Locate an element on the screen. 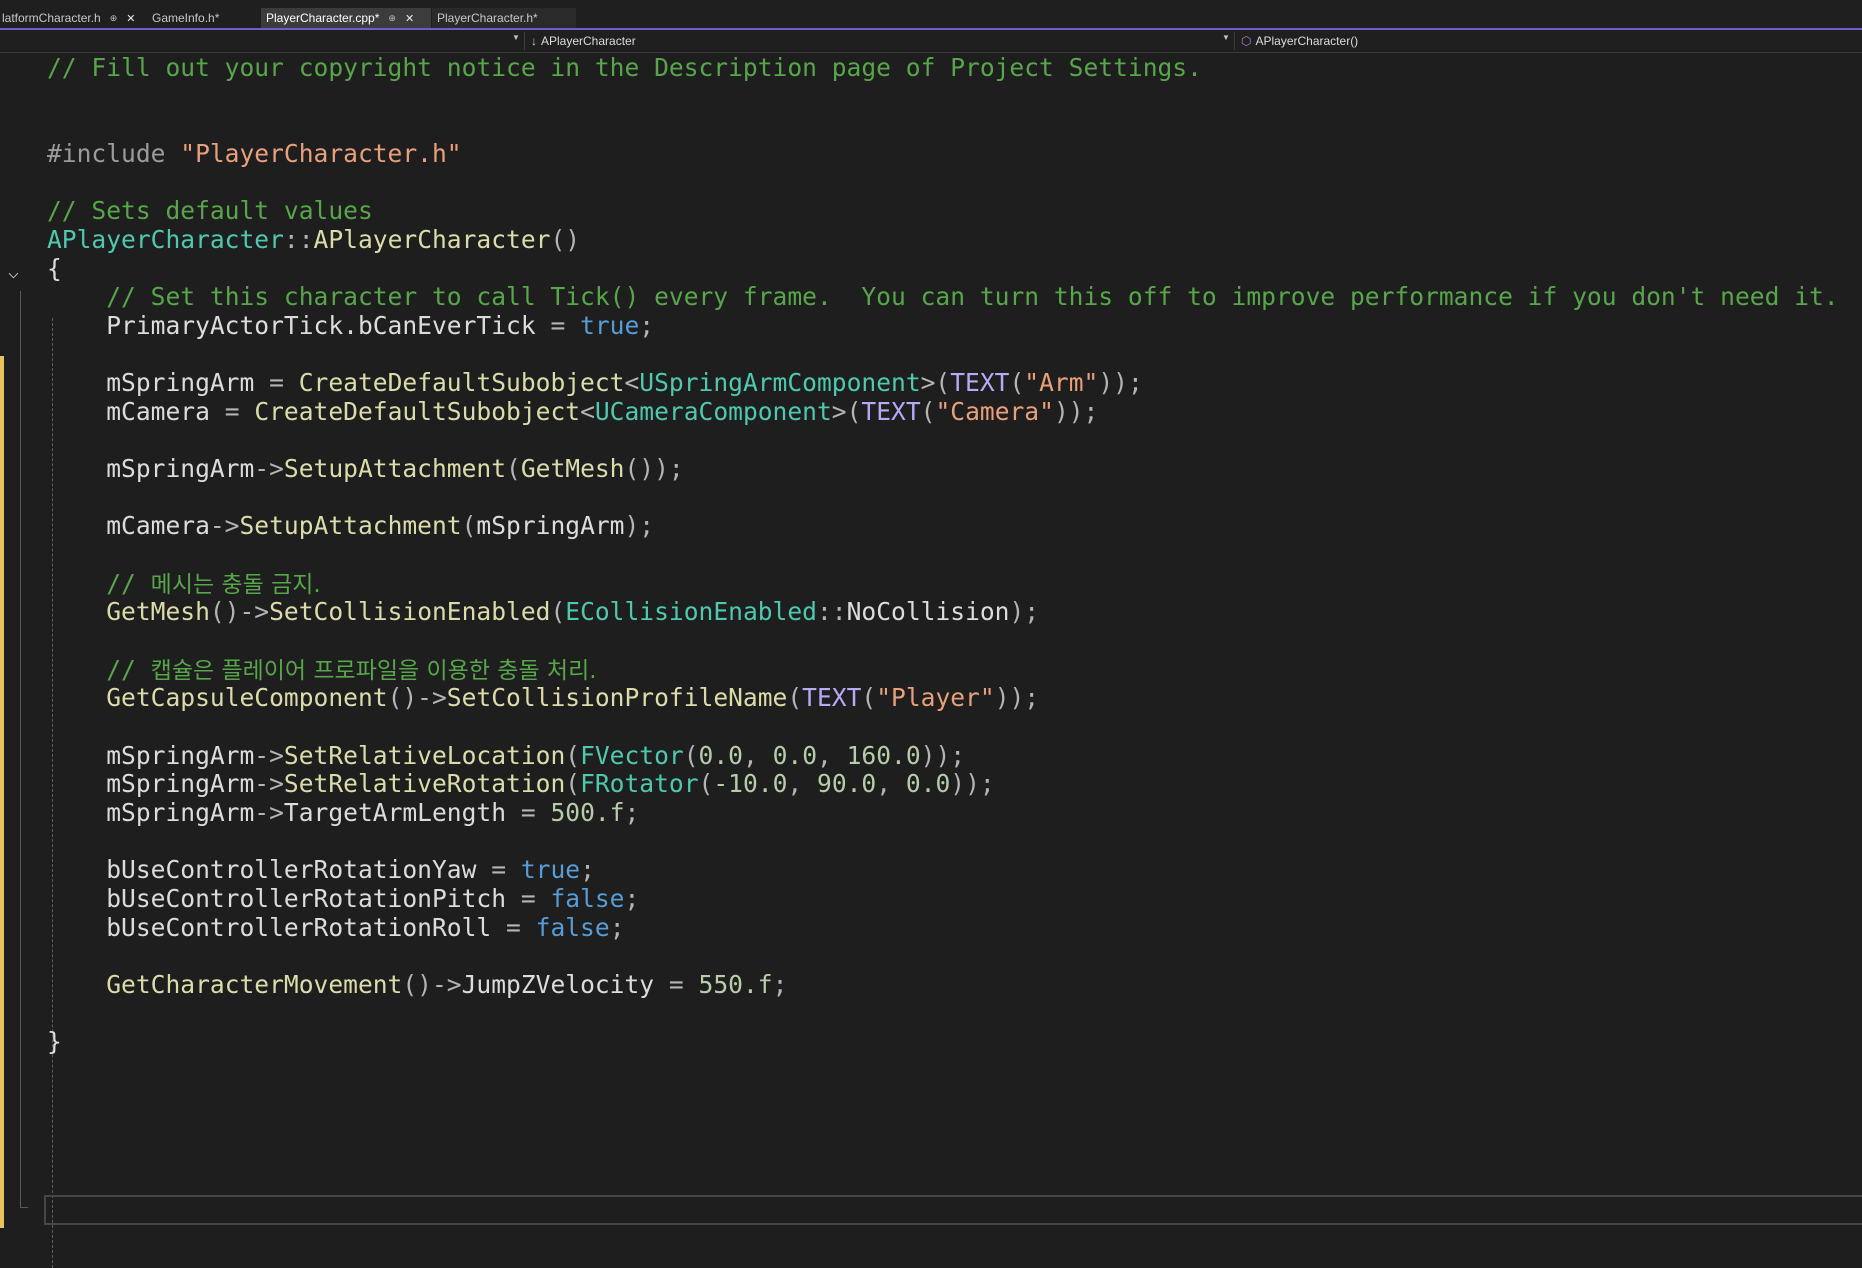  code-line: mSpringArm->TargetArmLength = 500.f; is located at coordinates (343, 813).